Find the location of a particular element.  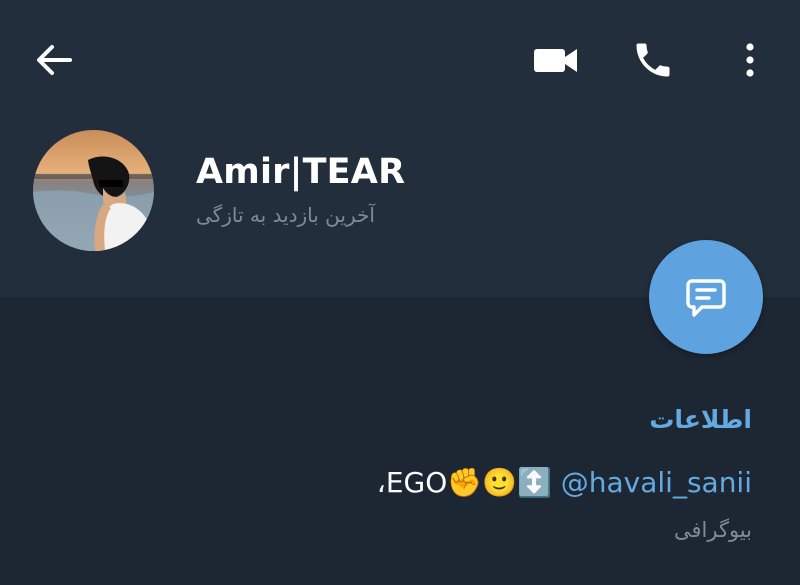

more-vertical-icon is located at coordinates (750, 60).